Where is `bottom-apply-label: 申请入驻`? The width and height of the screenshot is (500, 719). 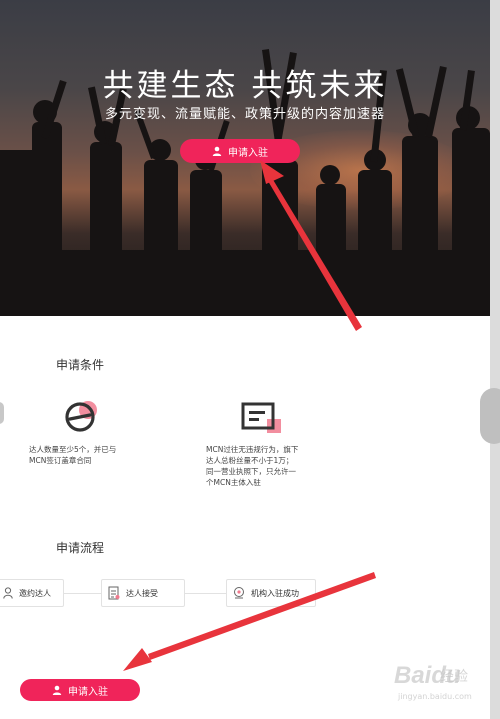
bottom-apply-label: 申请入驻 is located at coordinates (88, 692).